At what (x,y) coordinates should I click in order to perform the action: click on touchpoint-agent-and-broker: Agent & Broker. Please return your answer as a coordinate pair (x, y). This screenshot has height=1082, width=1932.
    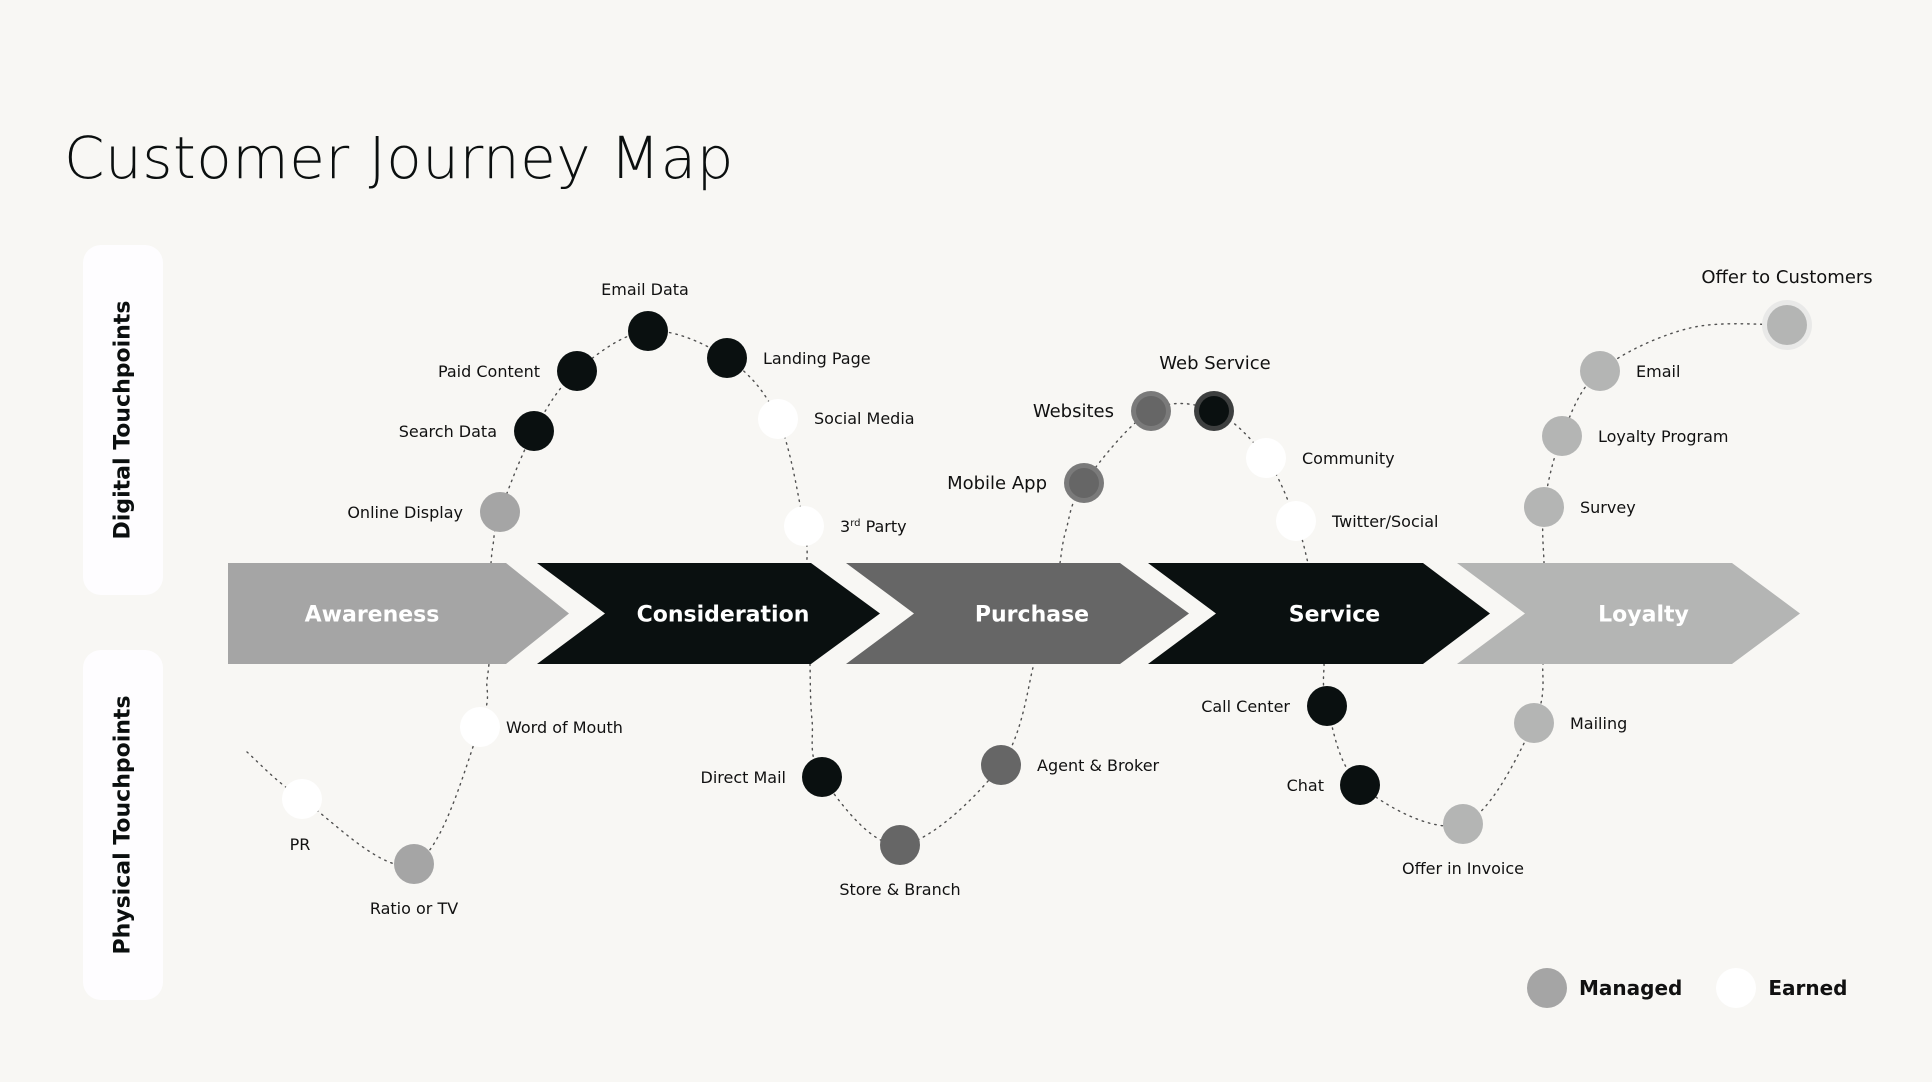
    Looking at the image, I should click on (1070, 765).